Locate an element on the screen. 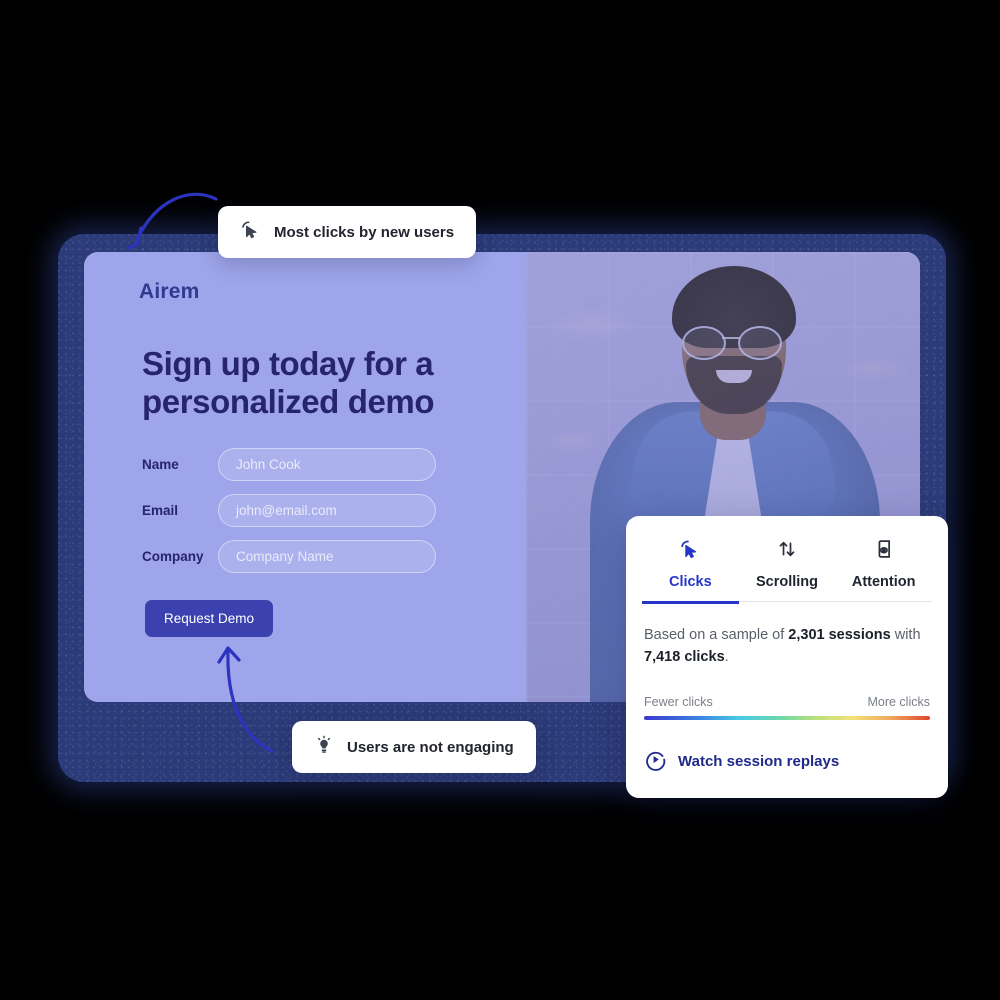 The width and height of the screenshot is (1000, 1000). summary-prefix: Based on a sample of is located at coordinates (716, 635).